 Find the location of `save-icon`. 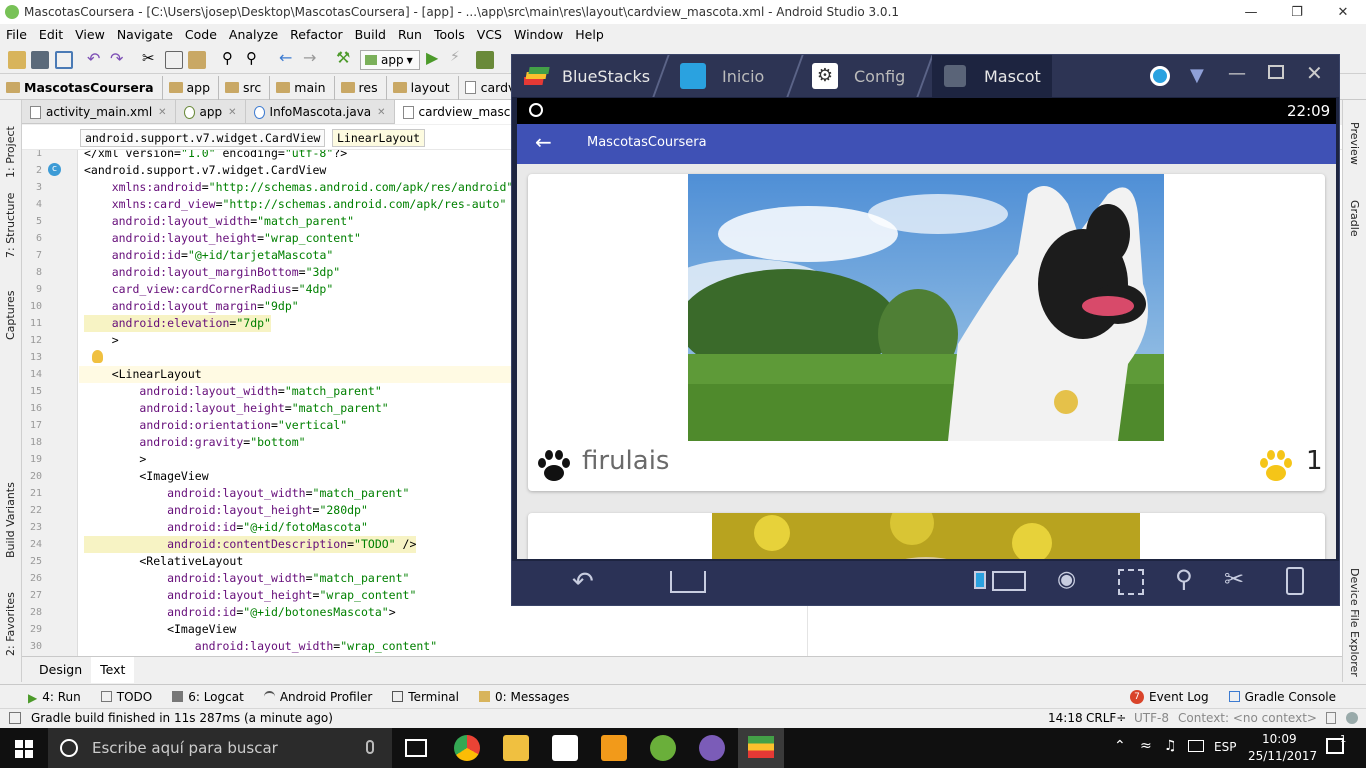

save-icon is located at coordinates (40, 60).